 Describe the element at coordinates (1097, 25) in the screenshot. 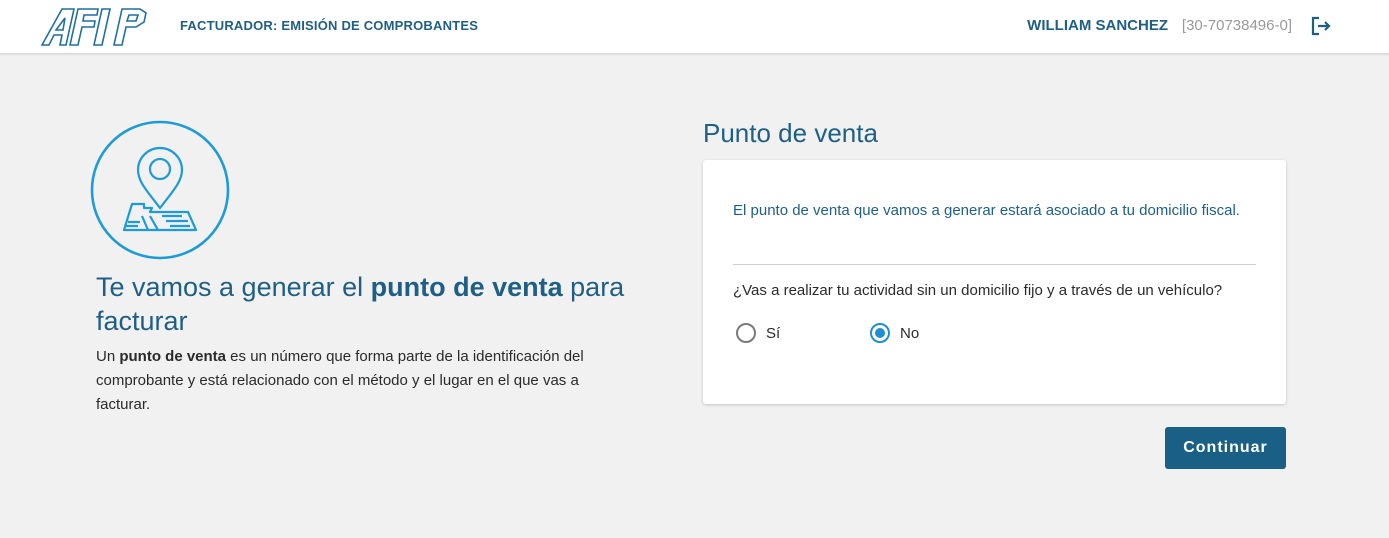

I see `user-name: WILLIAM SANCHEZ` at that location.